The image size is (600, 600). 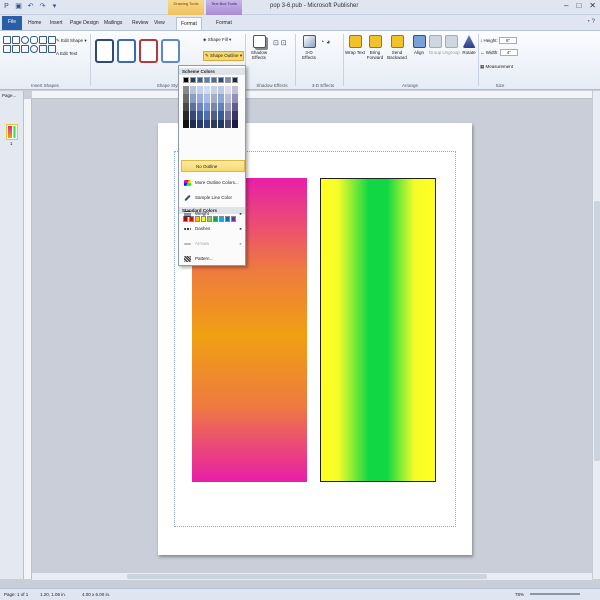 What do you see at coordinates (555, 594) in the screenshot?
I see `zoom-slider` at bounding box center [555, 594].